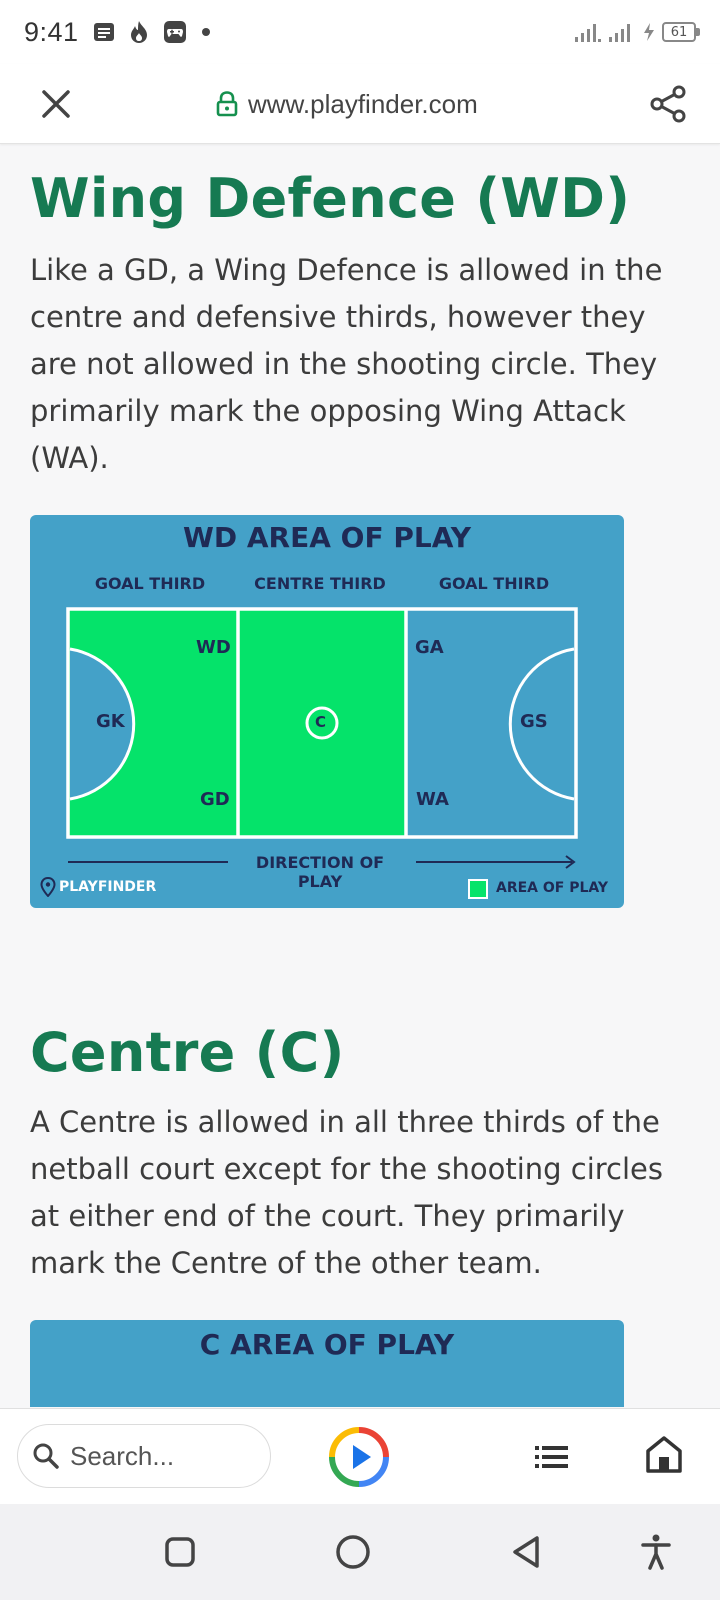 The image size is (720, 1600). I want to click on charging-icon, so click(649, 32).